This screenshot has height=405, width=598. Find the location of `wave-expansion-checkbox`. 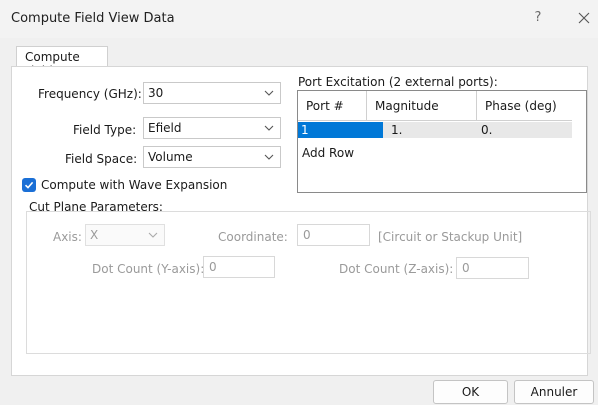

wave-expansion-checkbox is located at coordinates (29, 185).